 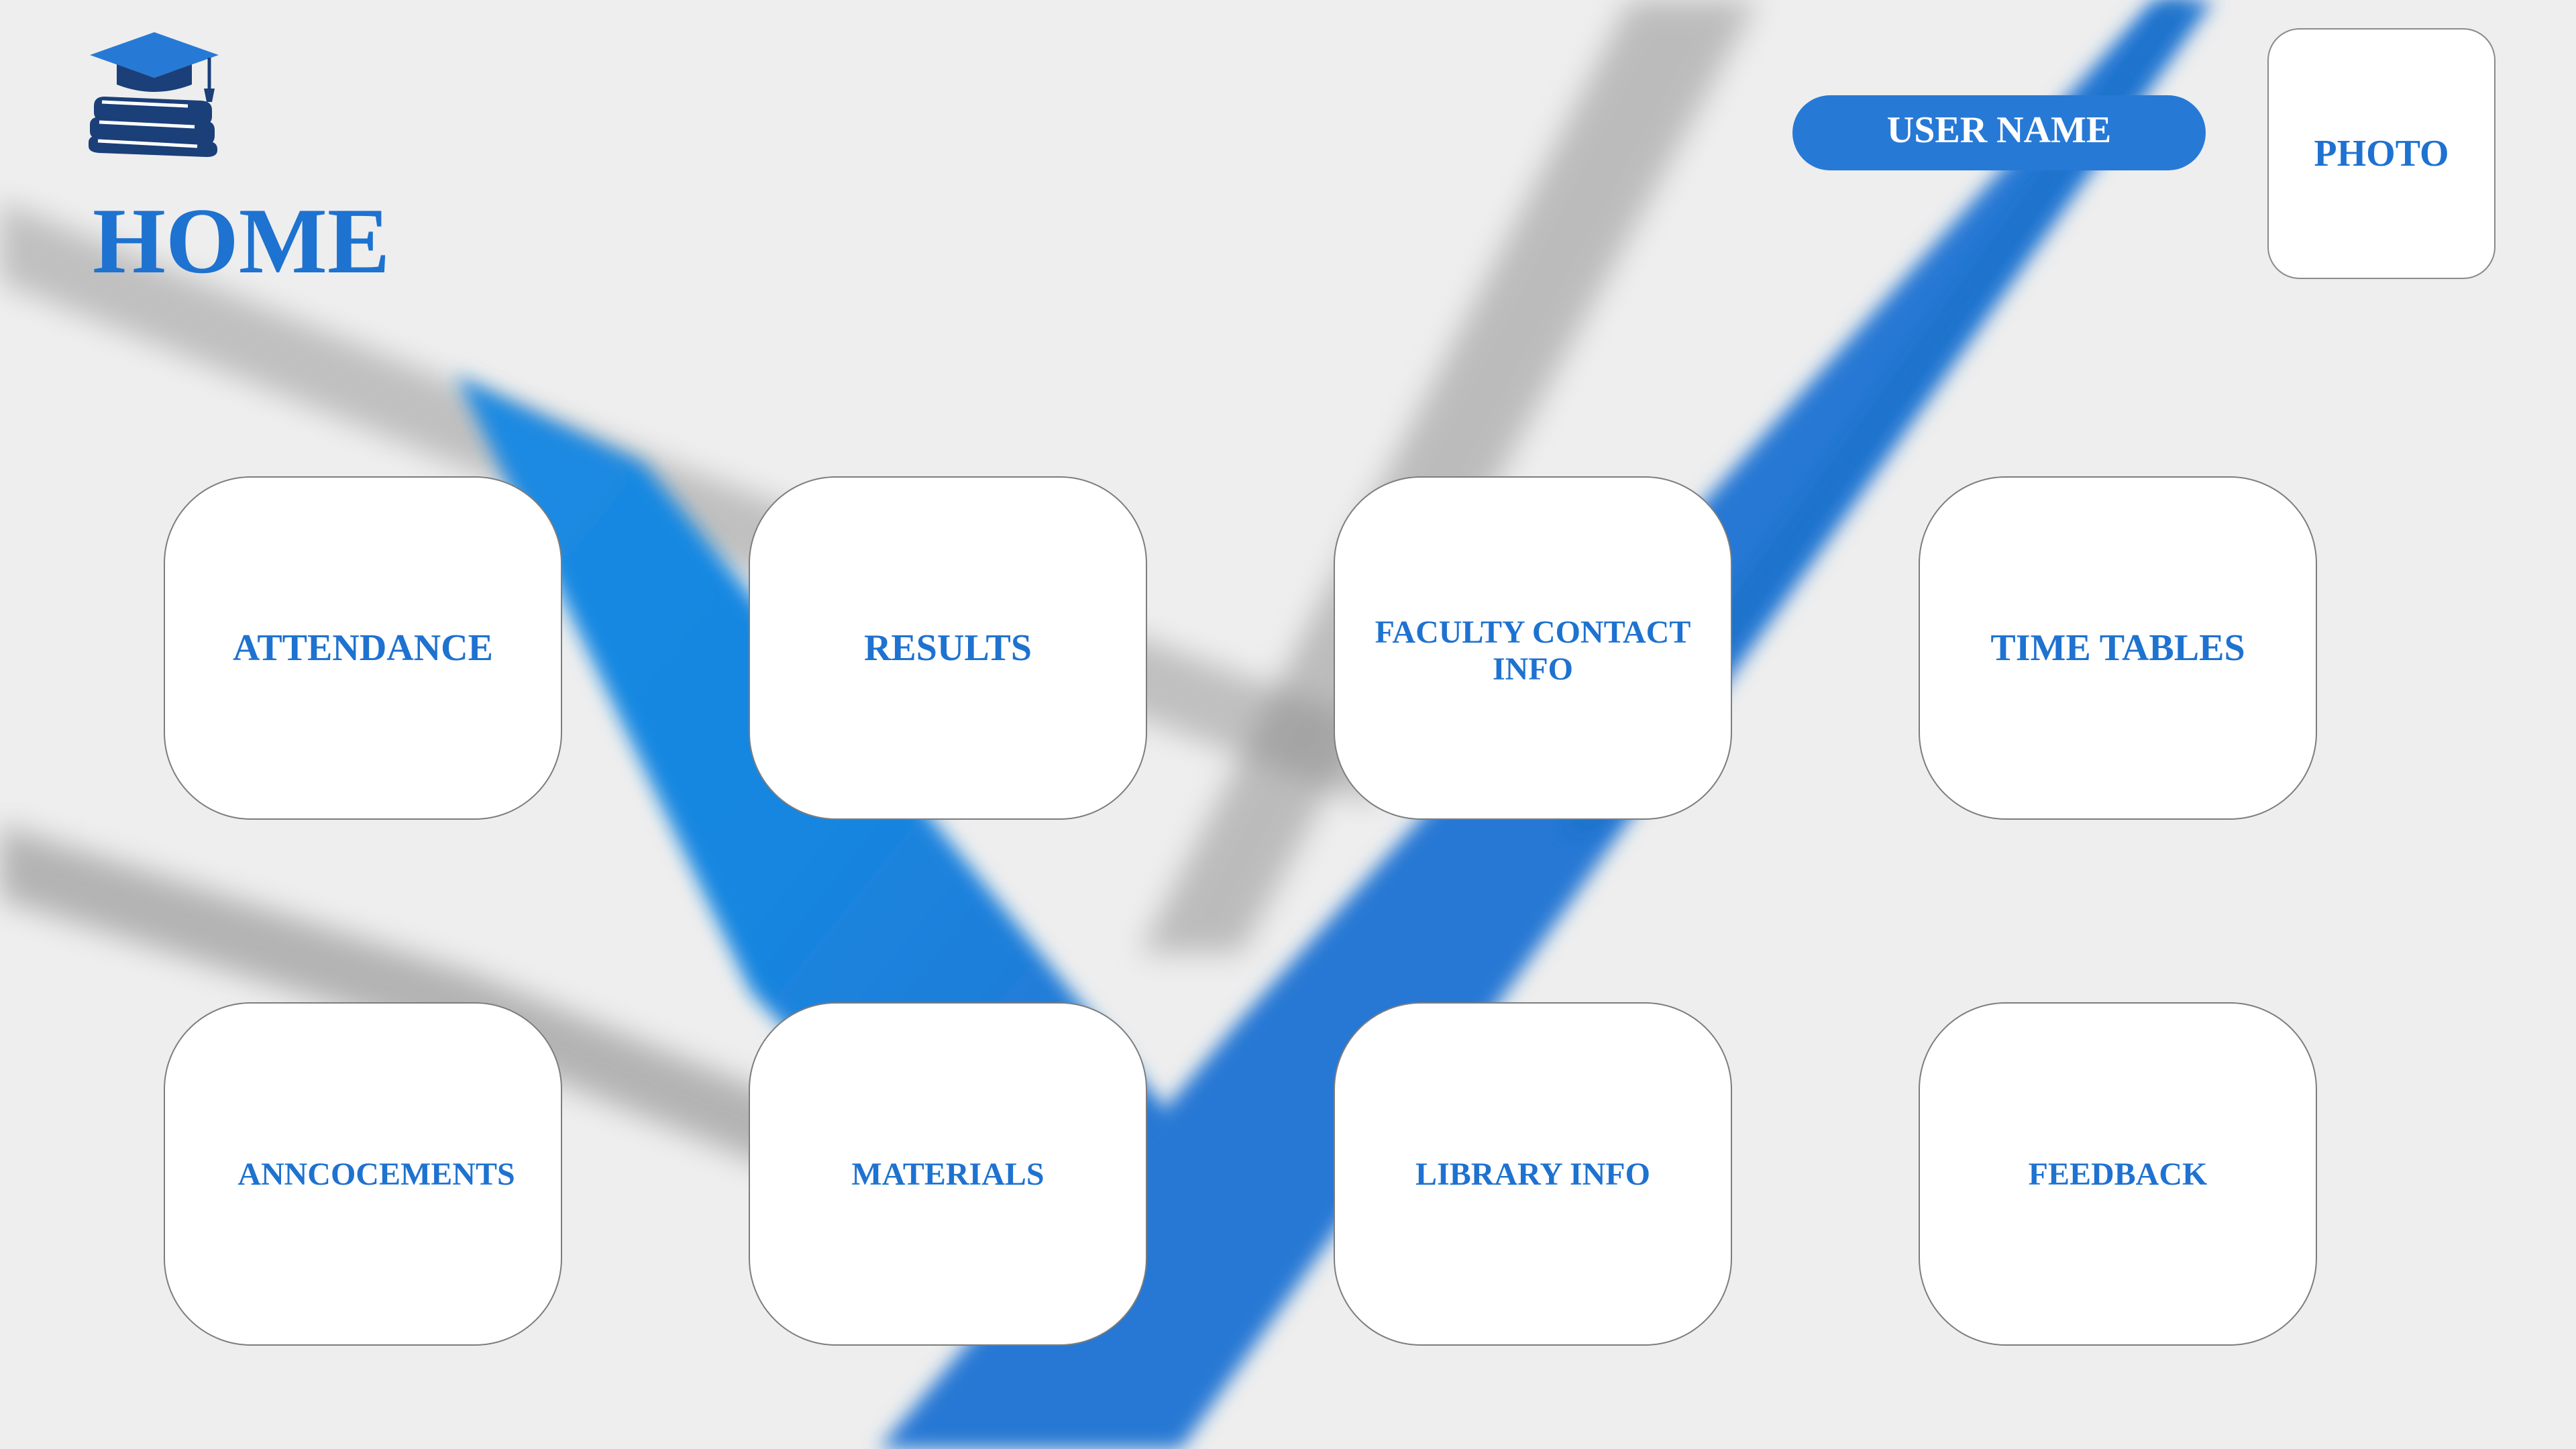 I want to click on attendance-tile: ATTENDANCE, so click(x=363, y=648).